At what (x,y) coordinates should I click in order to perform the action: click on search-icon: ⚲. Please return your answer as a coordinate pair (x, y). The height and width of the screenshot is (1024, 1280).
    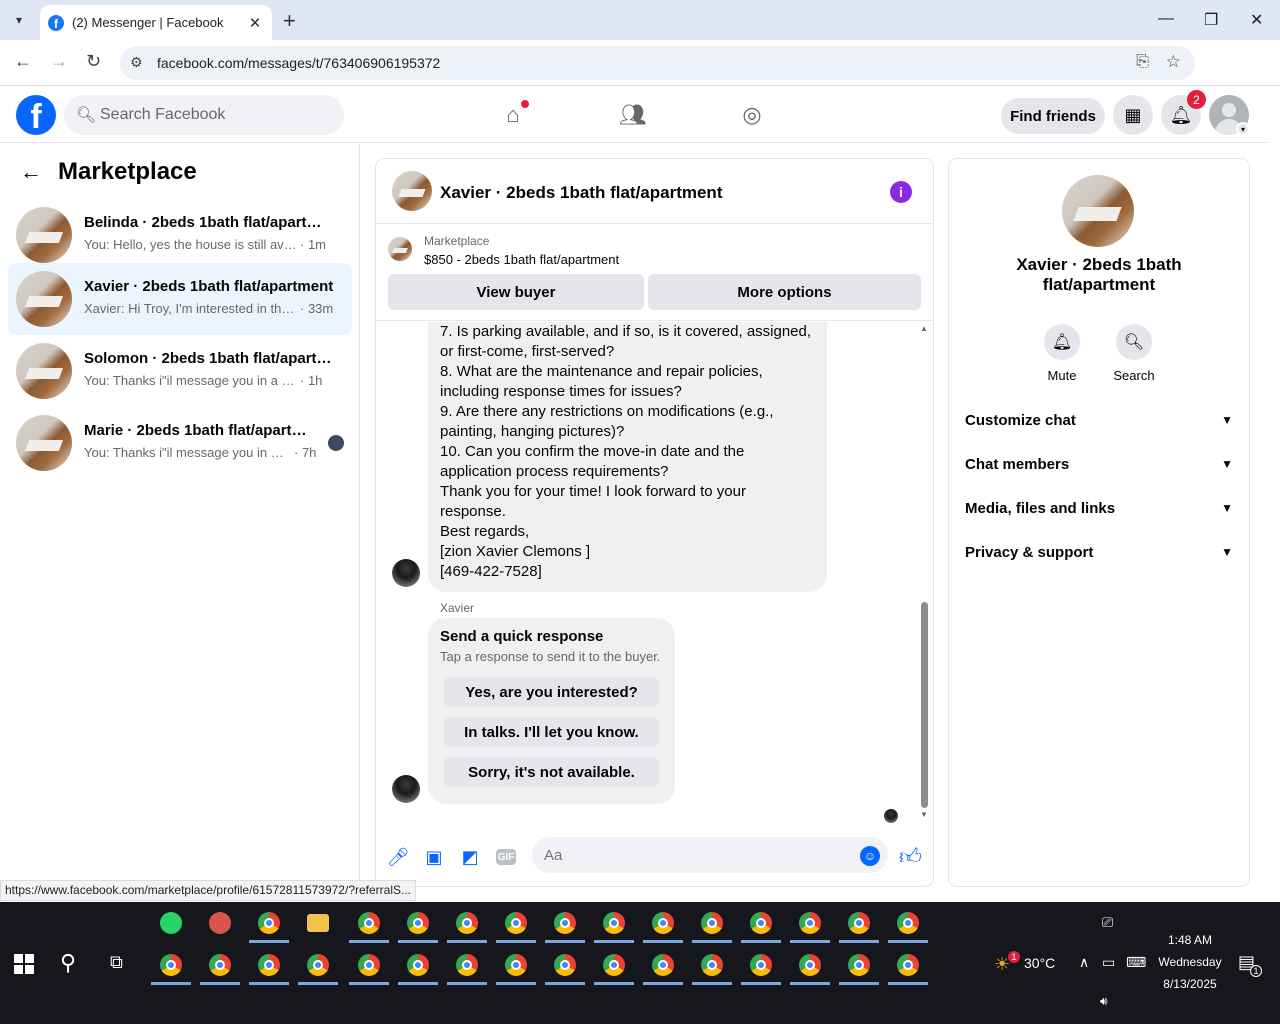
    Looking at the image, I should click on (68, 963).